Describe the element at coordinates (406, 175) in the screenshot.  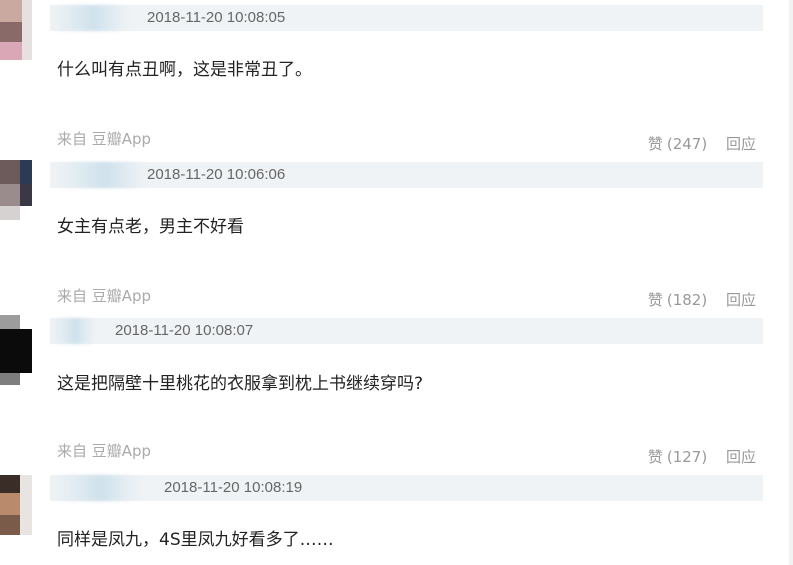
I see `comment-header: 2018-11-20 10:06:06` at that location.